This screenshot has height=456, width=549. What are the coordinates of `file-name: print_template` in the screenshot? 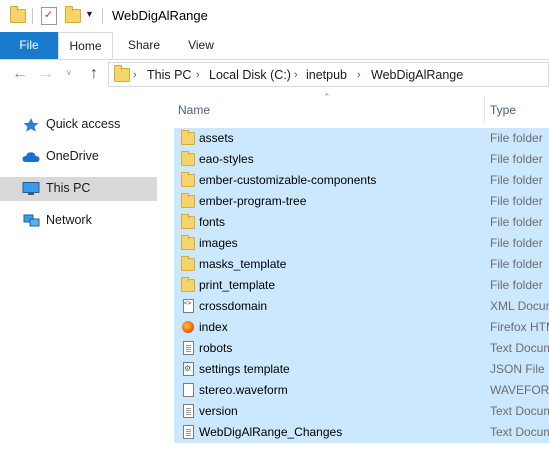 It's located at (237, 285).